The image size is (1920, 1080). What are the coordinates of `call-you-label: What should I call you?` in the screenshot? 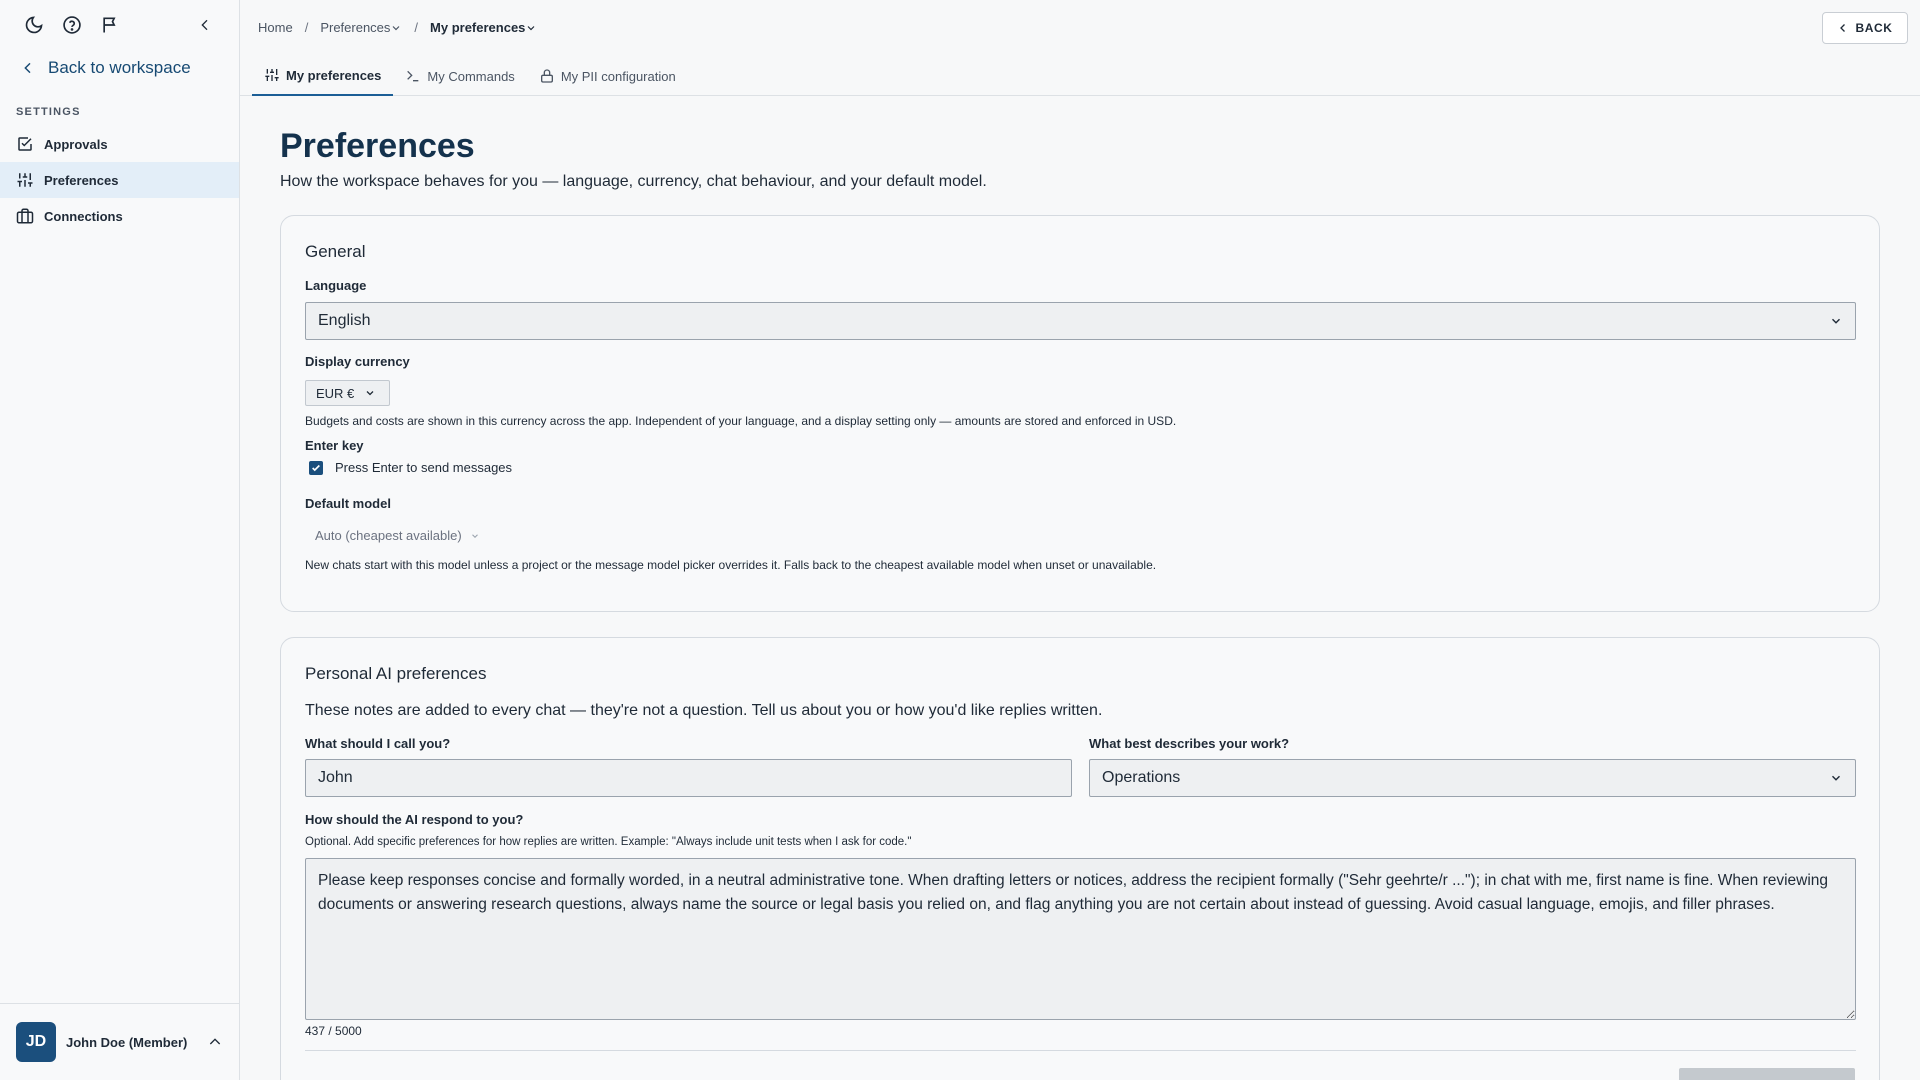 It's located at (378, 743).